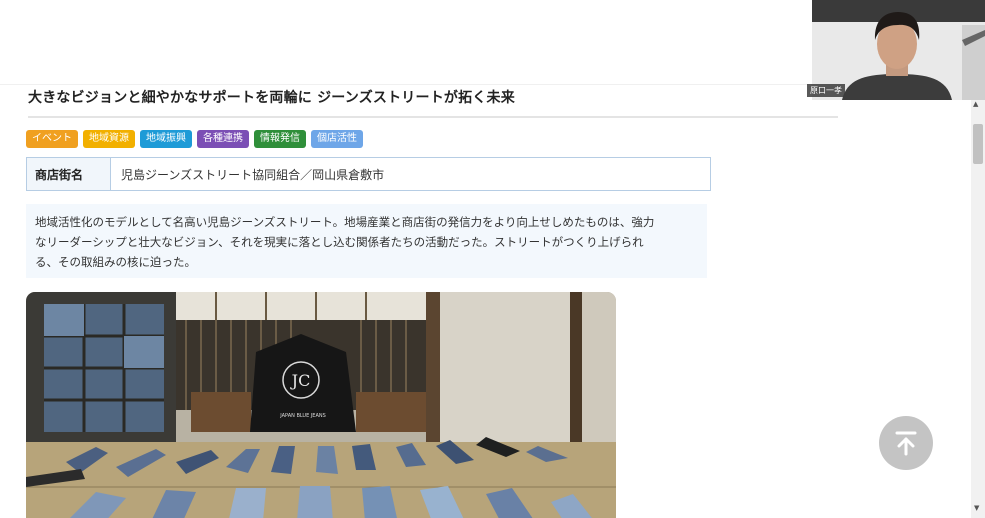  Describe the element at coordinates (975, 104) in the screenshot. I see `triangle-up-icon: ▲` at that location.